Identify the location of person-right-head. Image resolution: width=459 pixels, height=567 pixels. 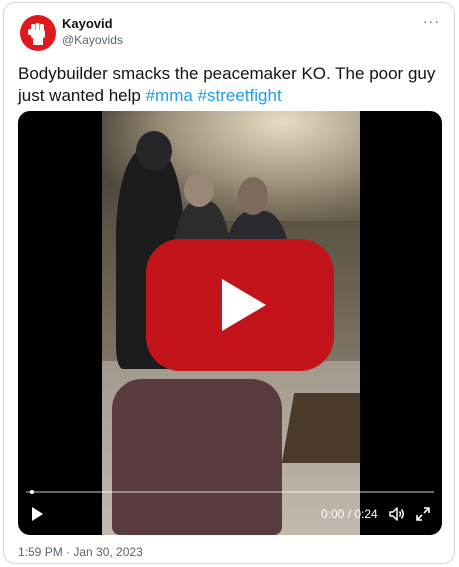
(253, 196).